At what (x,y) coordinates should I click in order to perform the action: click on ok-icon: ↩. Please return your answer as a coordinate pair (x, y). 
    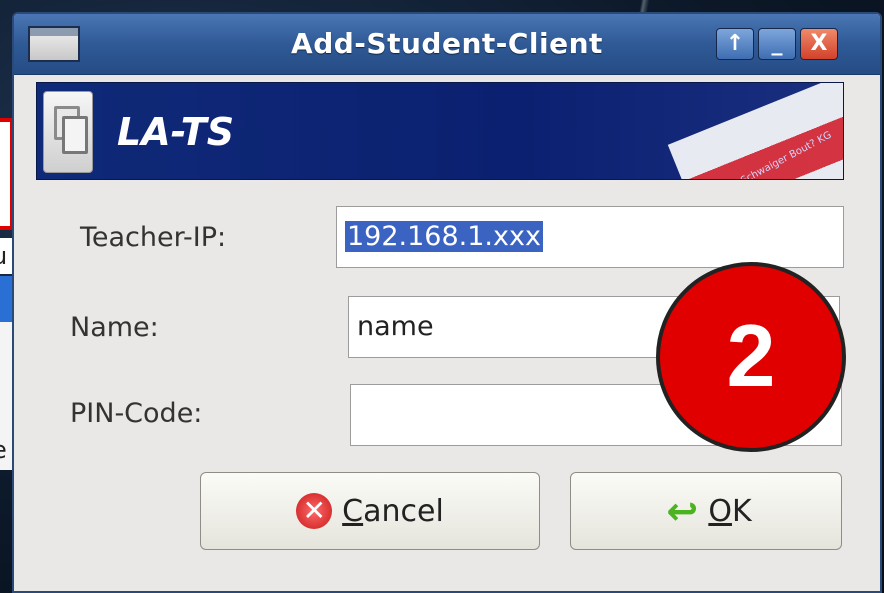
    Looking at the image, I should click on (682, 511).